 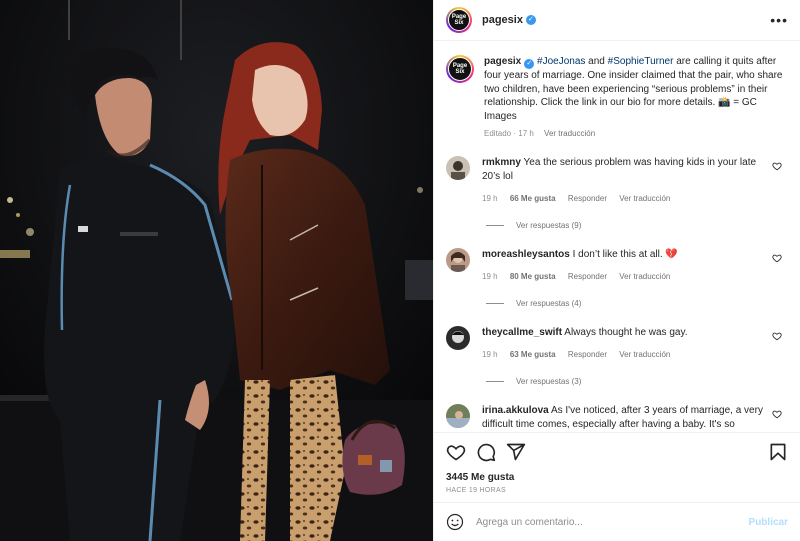 I want to click on comment-username: irina.akkulova, so click(x=515, y=410).